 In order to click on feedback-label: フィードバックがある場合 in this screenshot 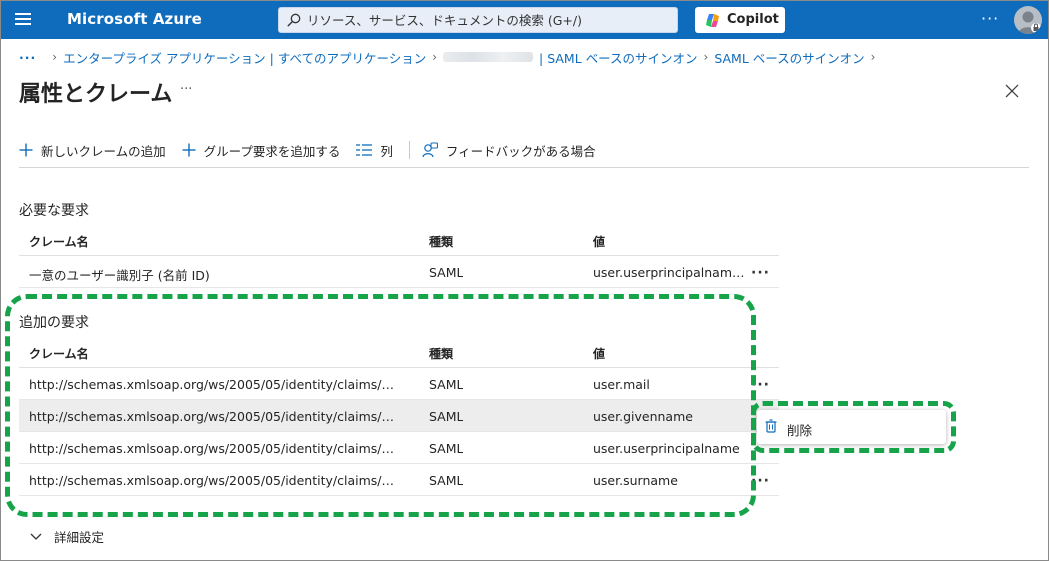, I will do `click(520, 151)`.